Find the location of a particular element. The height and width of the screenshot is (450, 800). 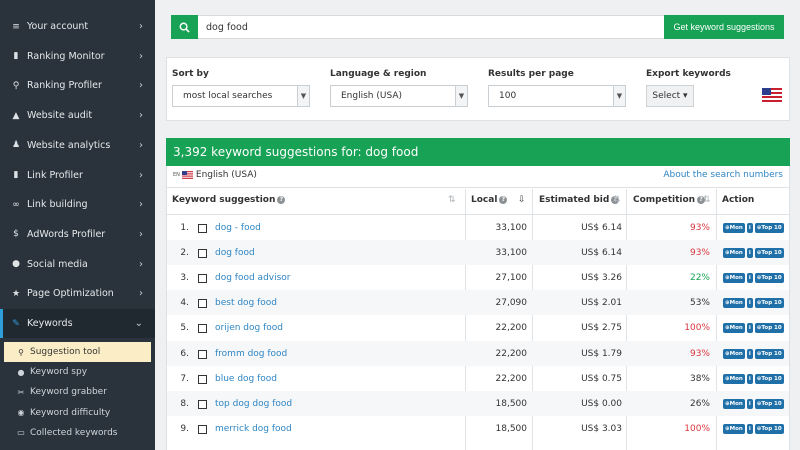

subnav-item-suggestion-tool: ⚲ Suggestion tool is located at coordinates (77, 352).